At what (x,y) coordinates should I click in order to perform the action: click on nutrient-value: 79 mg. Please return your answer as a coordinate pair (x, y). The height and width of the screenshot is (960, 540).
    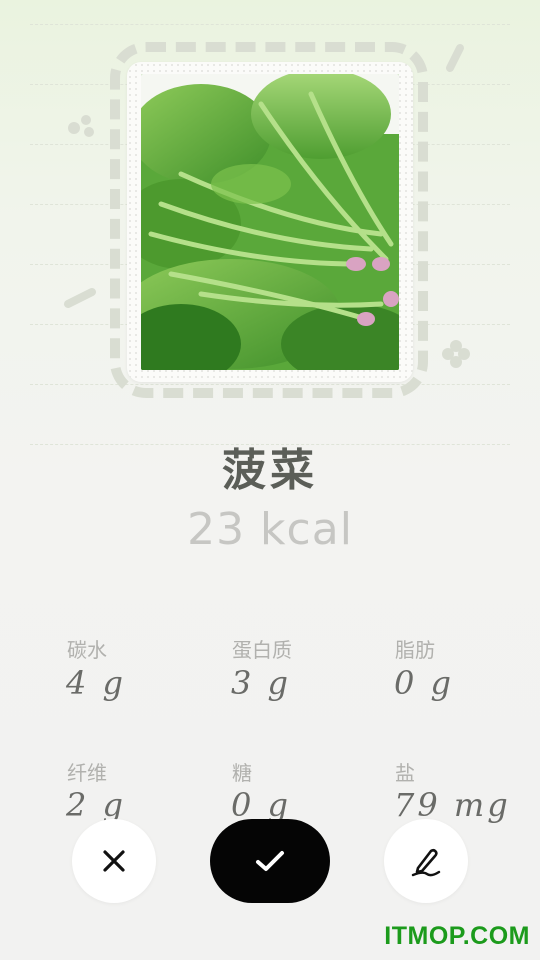
    Looking at the image, I should click on (452, 805).